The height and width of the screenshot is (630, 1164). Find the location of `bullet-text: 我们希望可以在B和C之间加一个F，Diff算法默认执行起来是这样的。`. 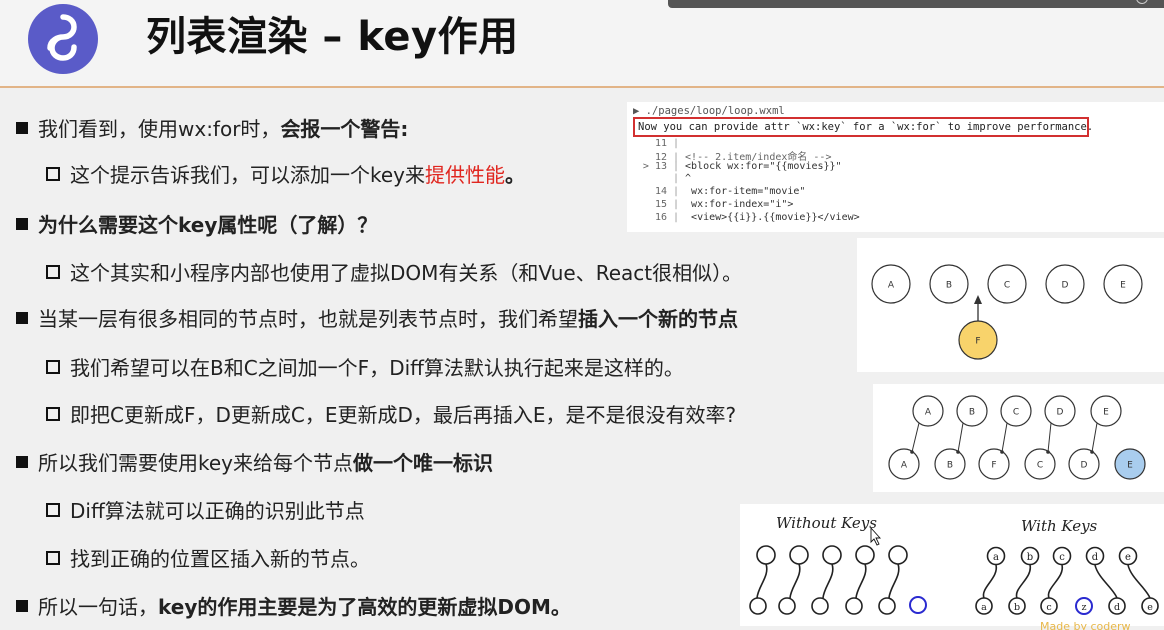

bullet-text: 我们希望可以在B和C之间加一个F，Diff算法默认执行起来是这样的。 is located at coordinates (377, 368).